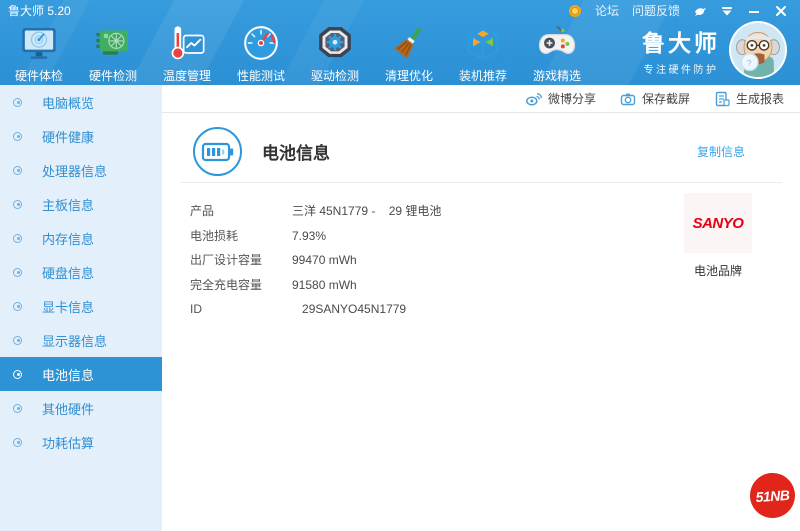 Image resolution: width=800 pixels, height=531 pixels. I want to click on action-bar: 微博分享 保存截屏 生成报表, so click(481, 99).